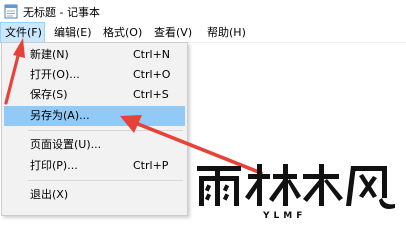 Image resolution: width=406 pixels, height=240 pixels. What do you see at coordinates (94, 95) in the screenshot?
I see `menu-item-save: 保存(S) Ctrl+S` at bounding box center [94, 95].